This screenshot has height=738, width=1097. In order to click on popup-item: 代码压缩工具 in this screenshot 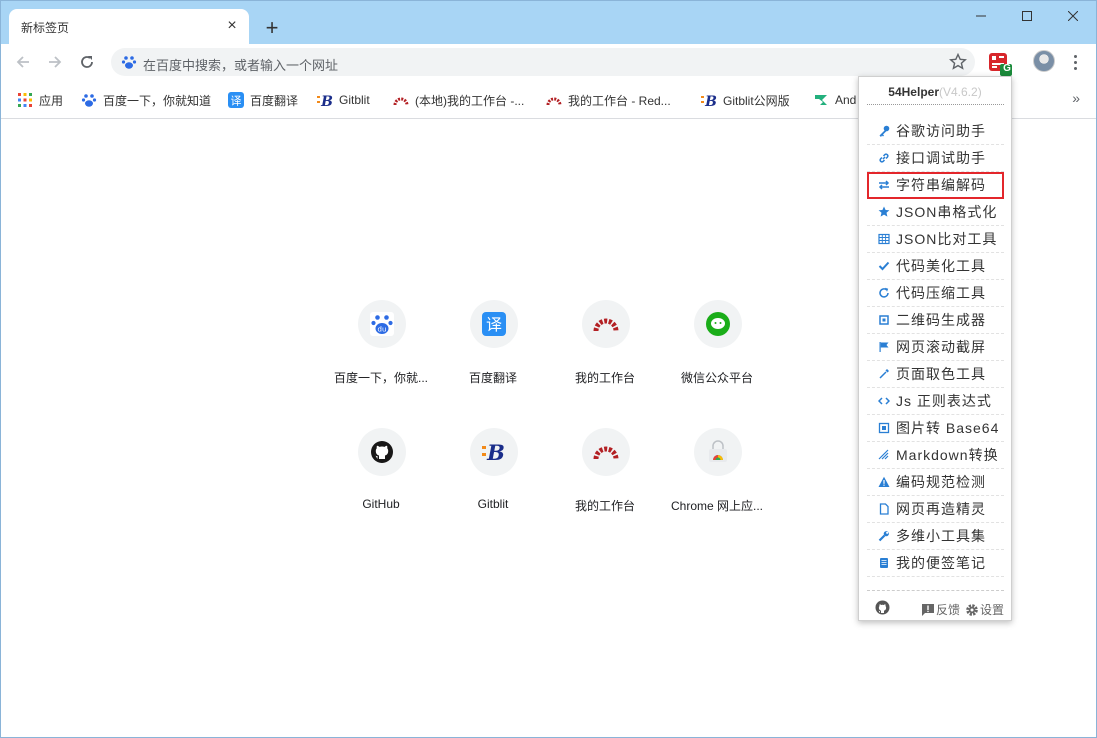, I will do `click(935, 293)`.